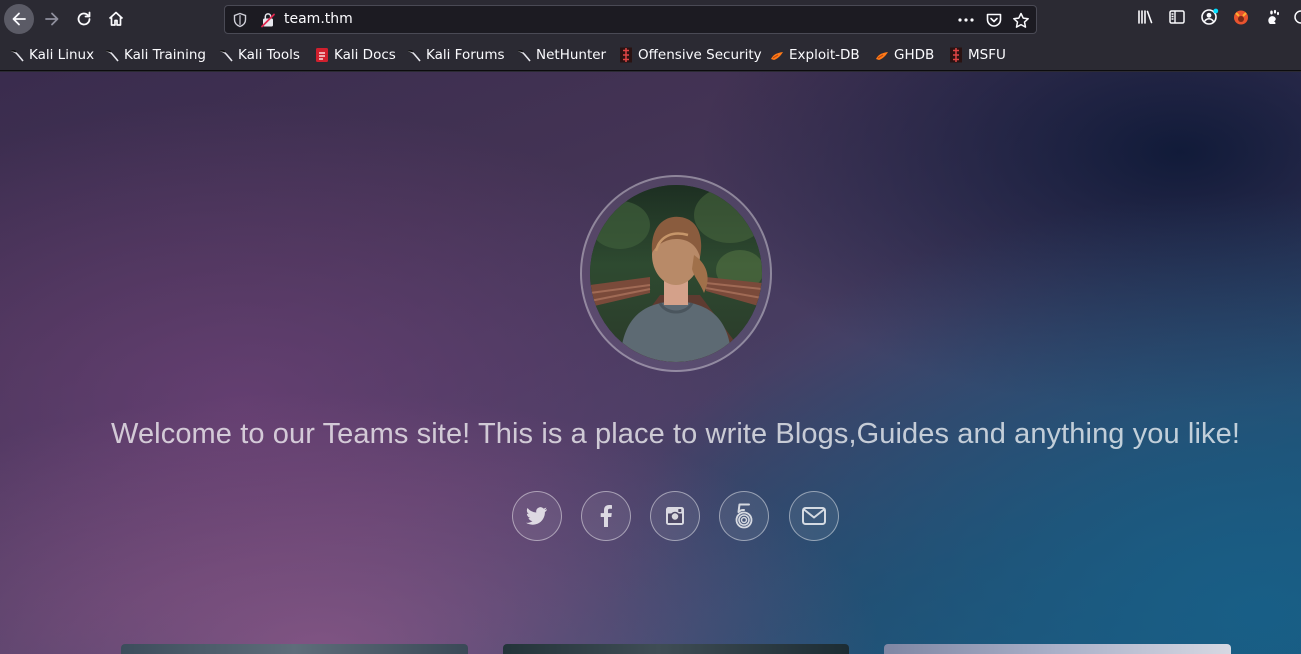 The width and height of the screenshot is (1301, 654). Describe the element at coordinates (994, 20) in the screenshot. I see `pocket-icon` at that location.